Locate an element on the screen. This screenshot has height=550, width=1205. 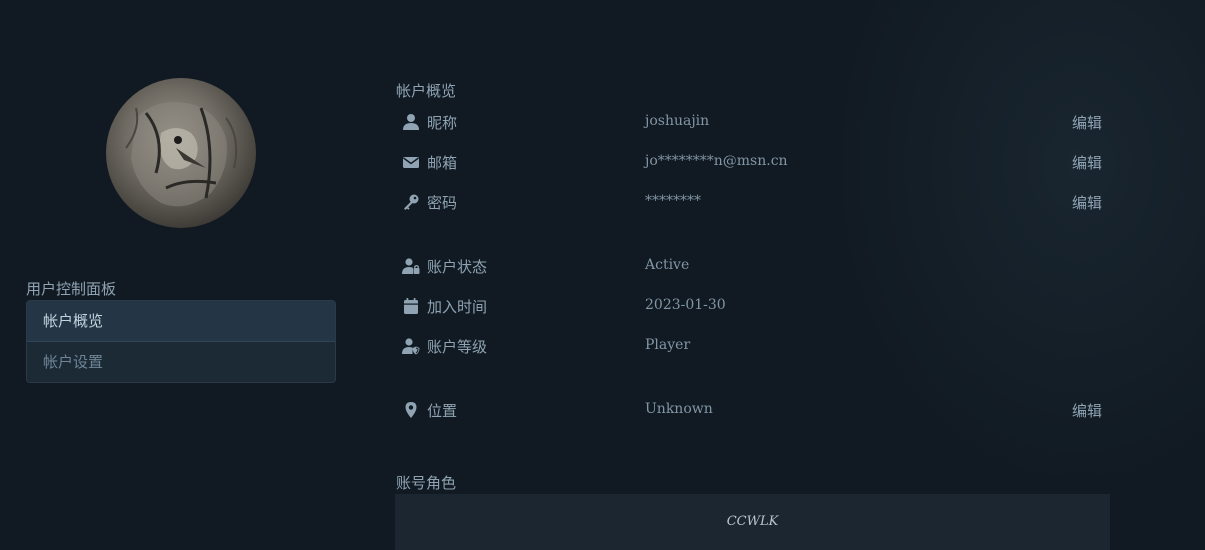
sidebar-item-account-settings: 帐户设置 is located at coordinates (181, 362).